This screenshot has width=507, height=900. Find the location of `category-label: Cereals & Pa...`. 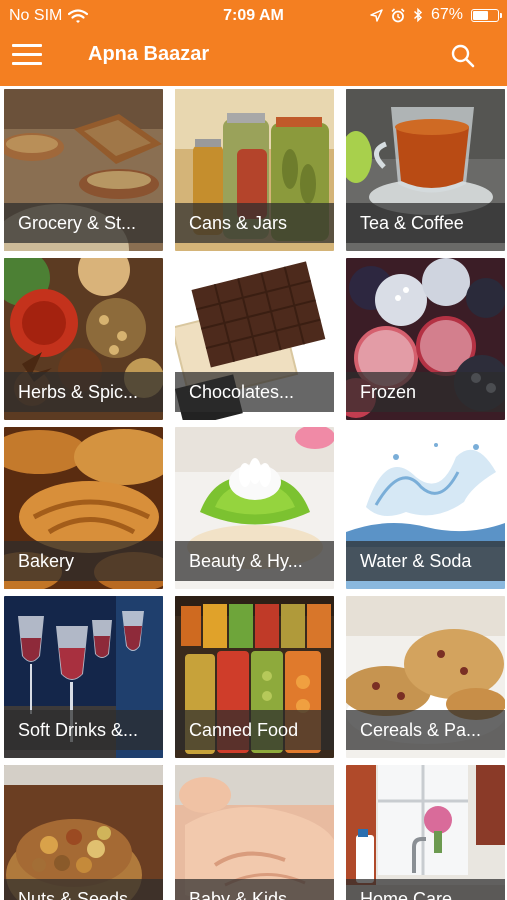

category-label: Cereals & Pa... is located at coordinates (425, 730).